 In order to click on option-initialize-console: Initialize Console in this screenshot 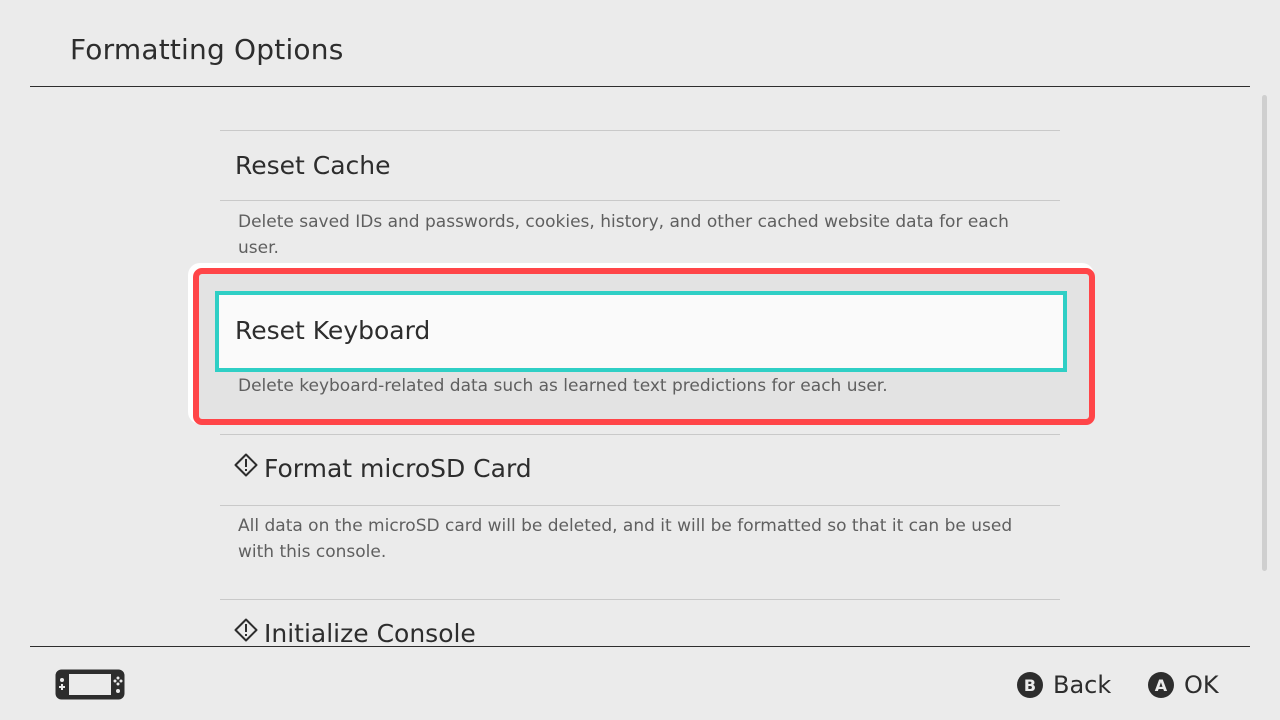, I will do `click(355, 632)`.